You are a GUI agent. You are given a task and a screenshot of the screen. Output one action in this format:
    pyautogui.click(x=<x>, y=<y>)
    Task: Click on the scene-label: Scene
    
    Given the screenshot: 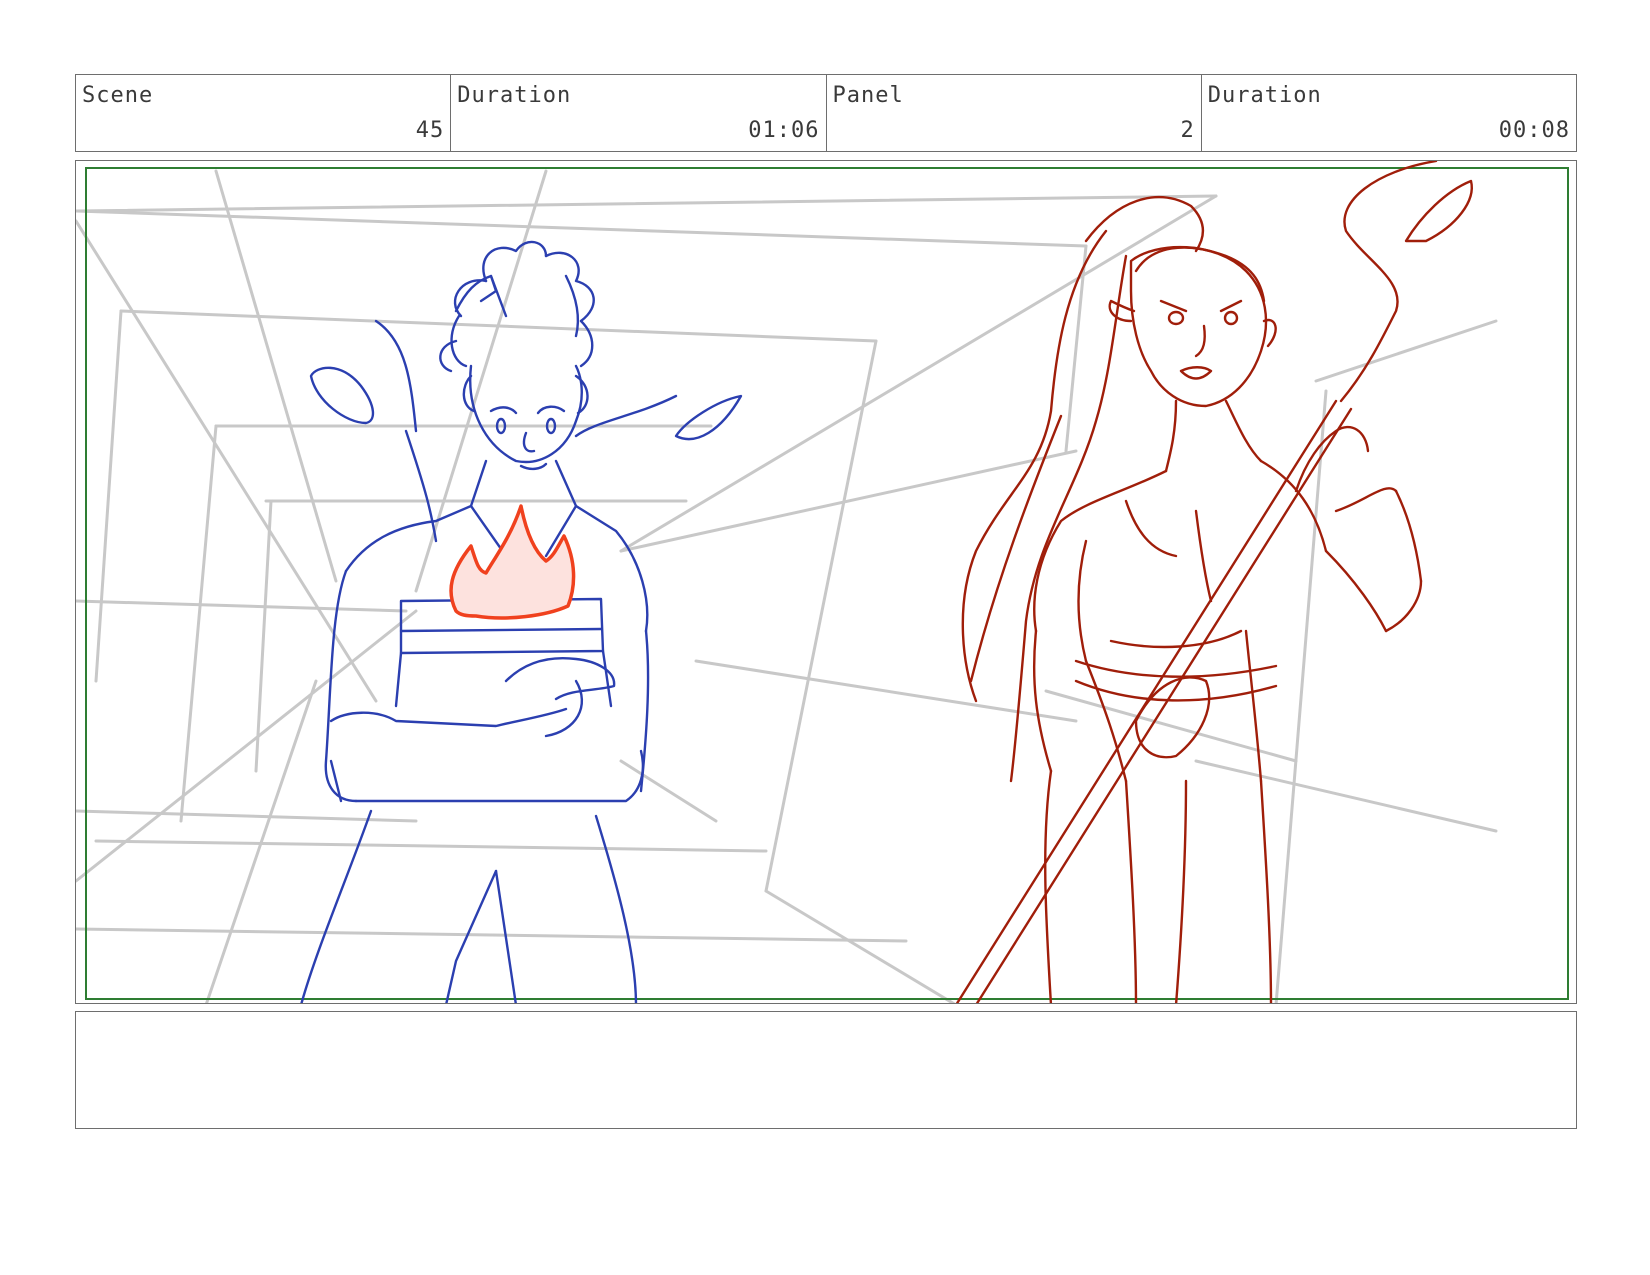 What is the action you would take?
    pyautogui.click(x=118, y=95)
    